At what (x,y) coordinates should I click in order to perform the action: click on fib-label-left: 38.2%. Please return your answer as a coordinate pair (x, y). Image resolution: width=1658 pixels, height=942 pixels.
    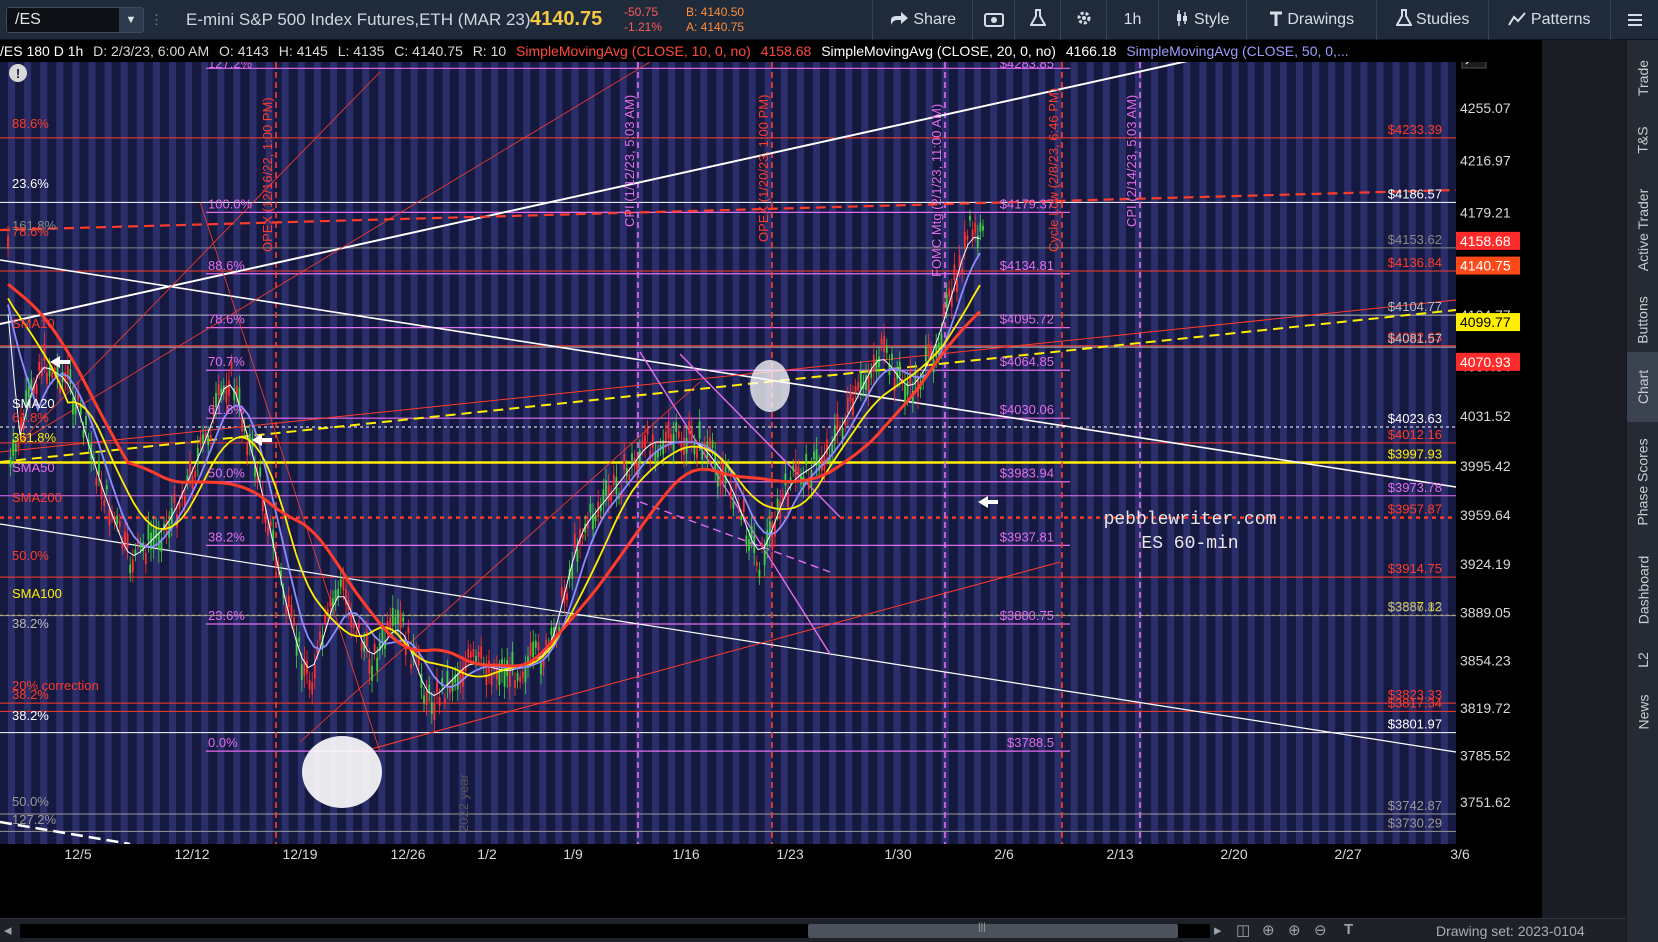
    Looking at the image, I should click on (30, 694).